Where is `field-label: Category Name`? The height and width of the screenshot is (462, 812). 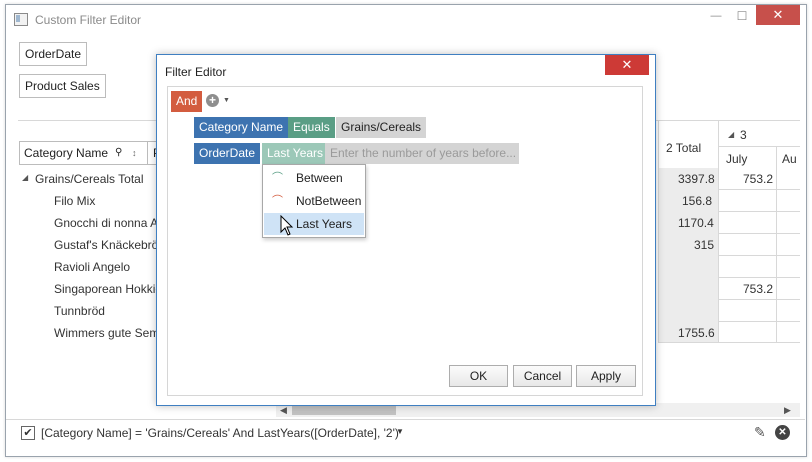 field-label: Category Name is located at coordinates (66, 153).